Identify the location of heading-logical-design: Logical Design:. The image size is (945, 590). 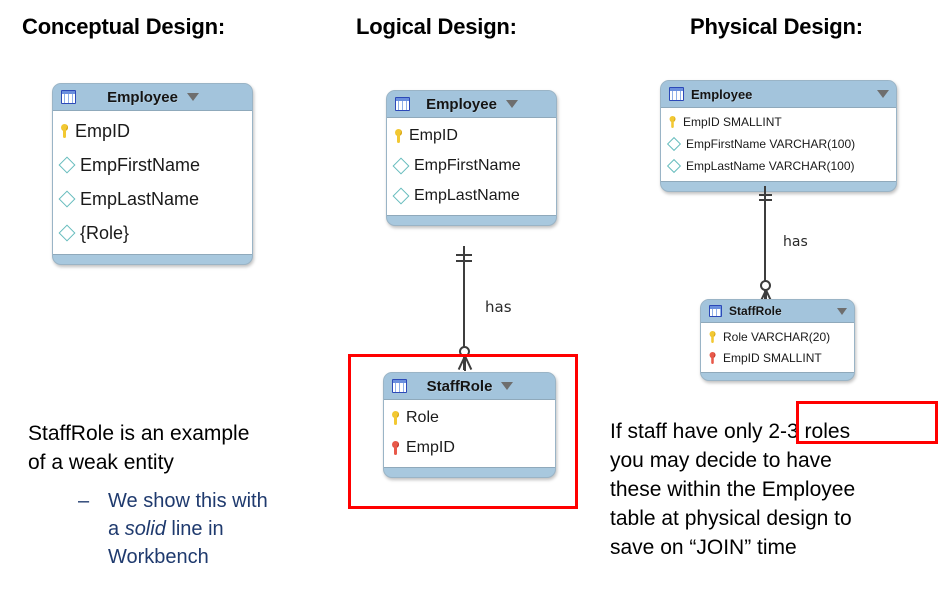
(436, 26).